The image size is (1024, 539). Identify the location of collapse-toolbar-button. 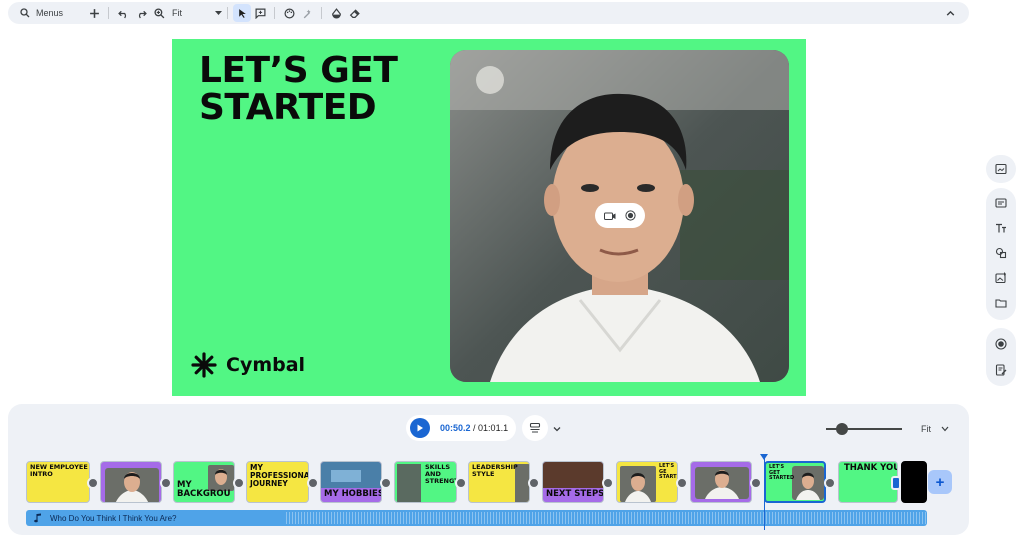
(950, 13).